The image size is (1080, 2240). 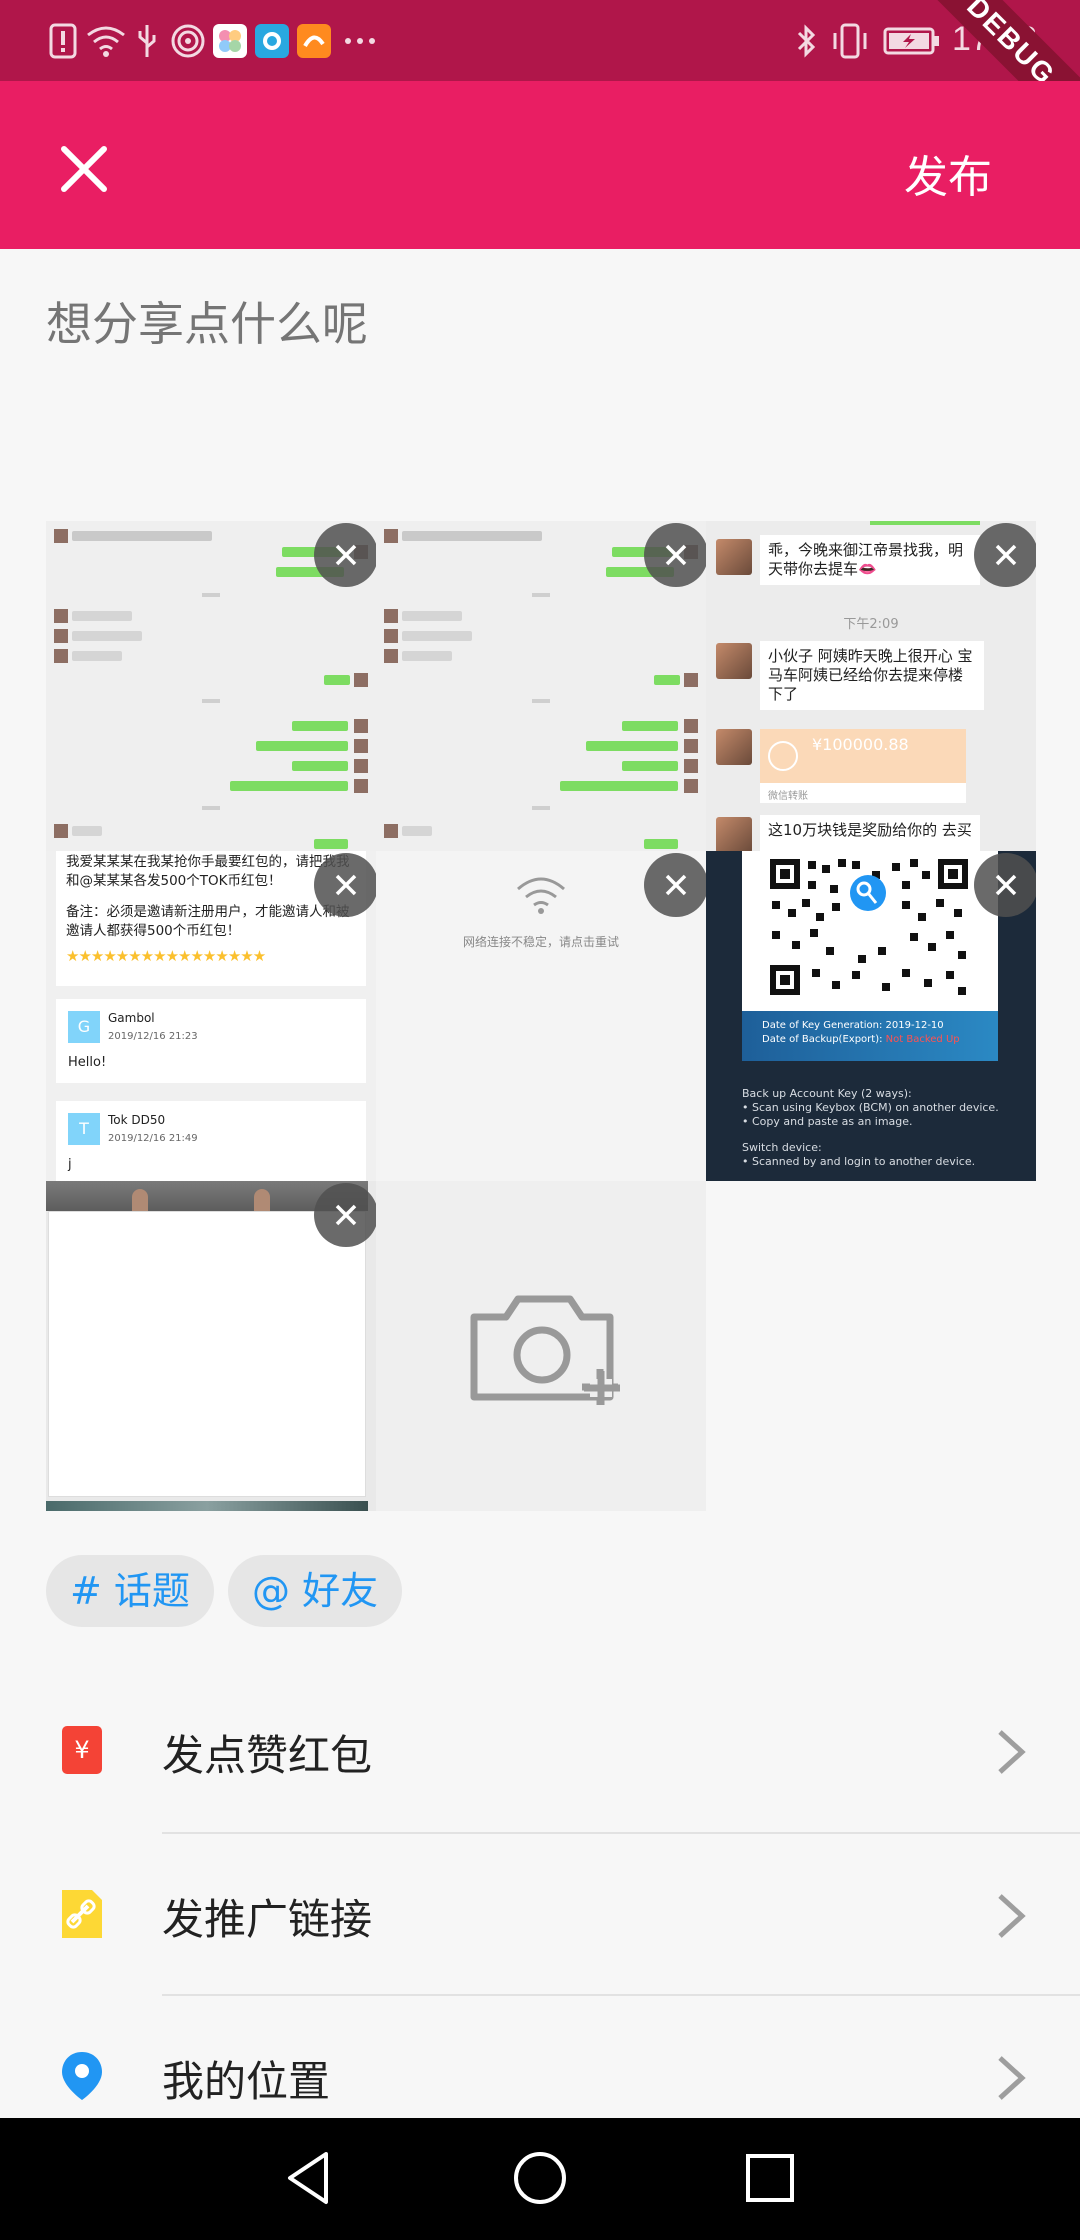 I want to click on system-nav-bar, so click(x=540, y=2179).